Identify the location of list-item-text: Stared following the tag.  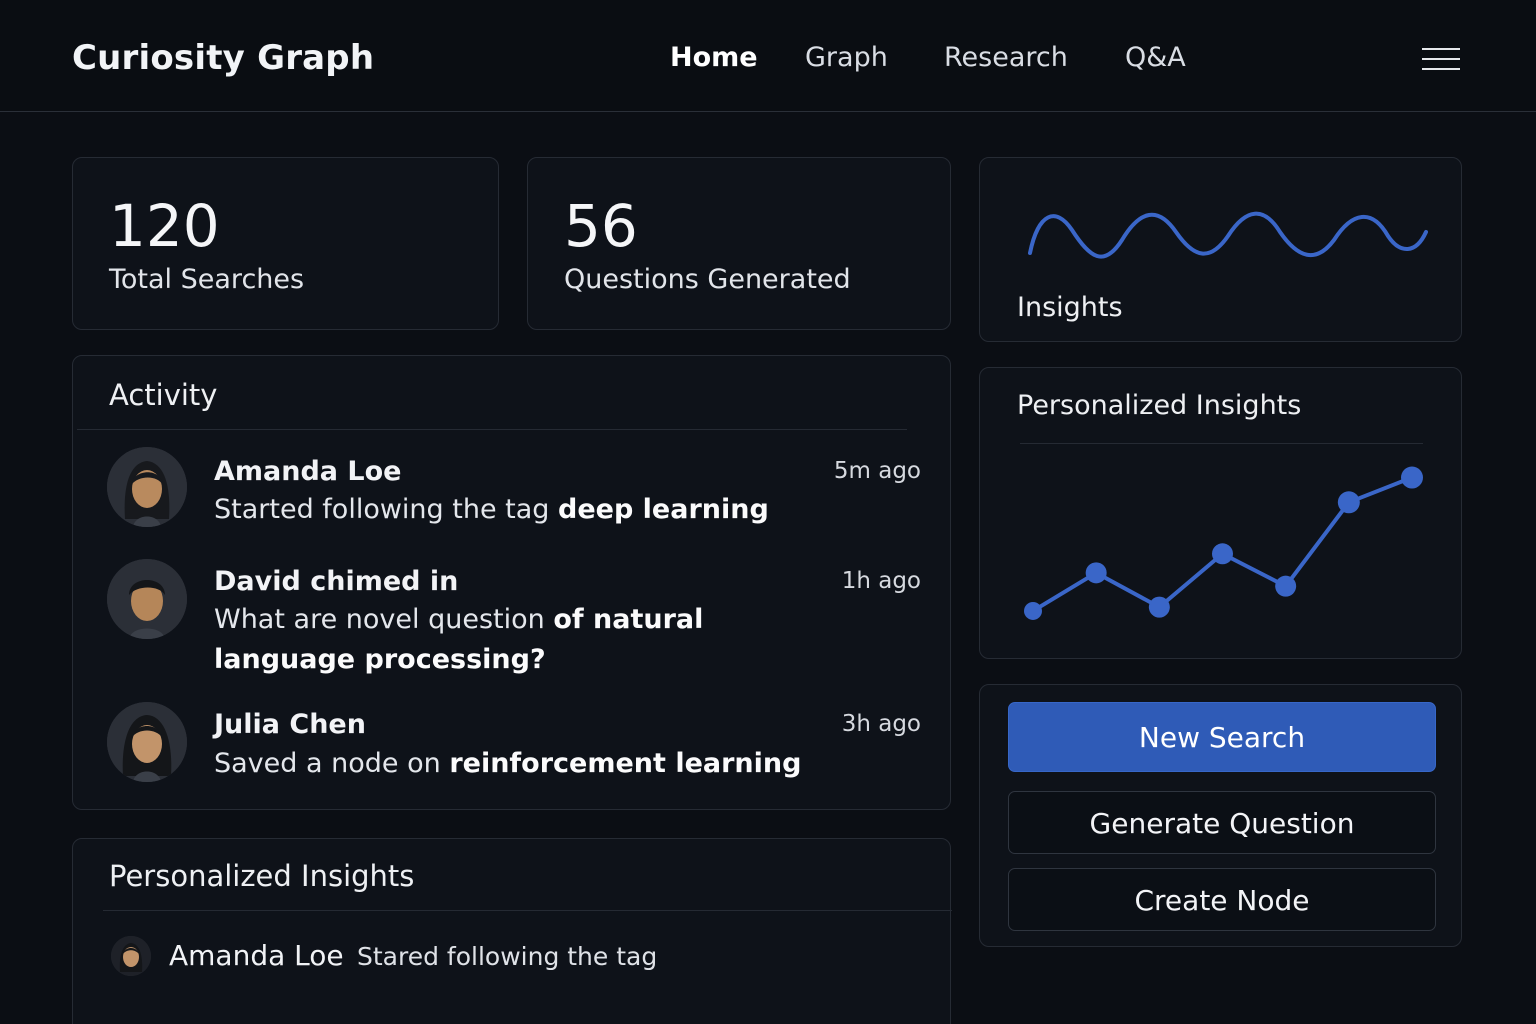
(507, 956).